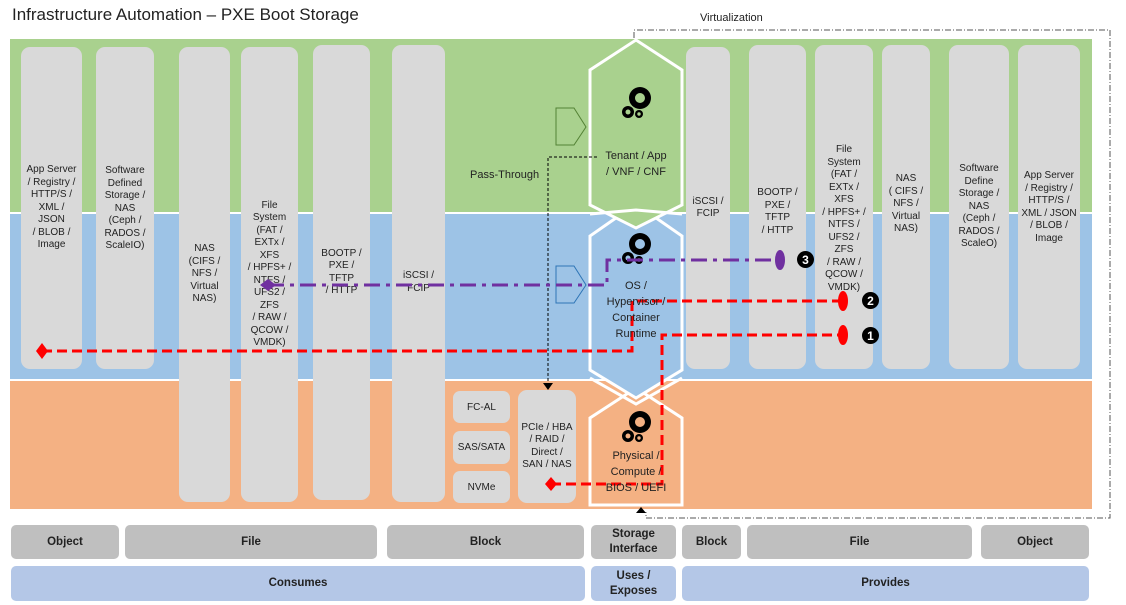 This screenshot has width=1126, height=605. What do you see at coordinates (805, 259) in the screenshot?
I see `step-badge-3: 3` at bounding box center [805, 259].